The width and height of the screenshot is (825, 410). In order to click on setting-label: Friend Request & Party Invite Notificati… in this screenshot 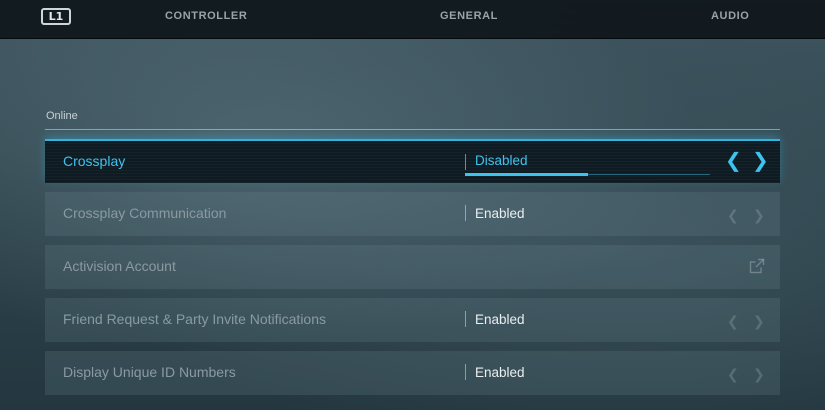, I will do `click(195, 319)`.